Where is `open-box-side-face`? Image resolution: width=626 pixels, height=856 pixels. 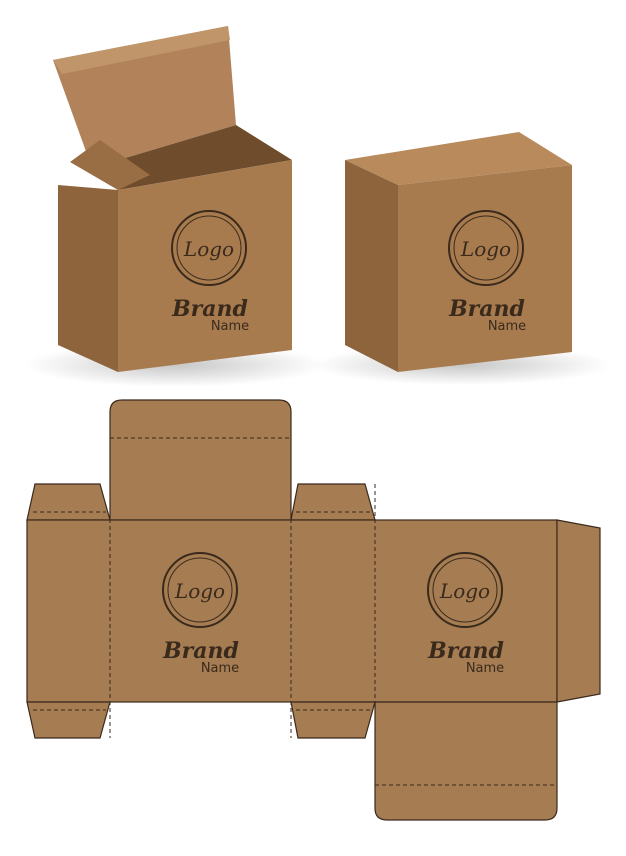
open-box-side-face is located at coordinates (88, 278).